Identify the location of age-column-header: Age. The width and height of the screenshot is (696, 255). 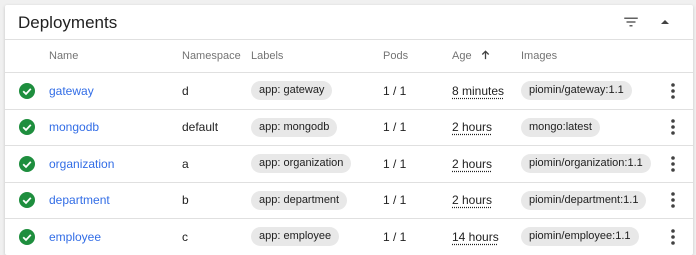
(486, 56).